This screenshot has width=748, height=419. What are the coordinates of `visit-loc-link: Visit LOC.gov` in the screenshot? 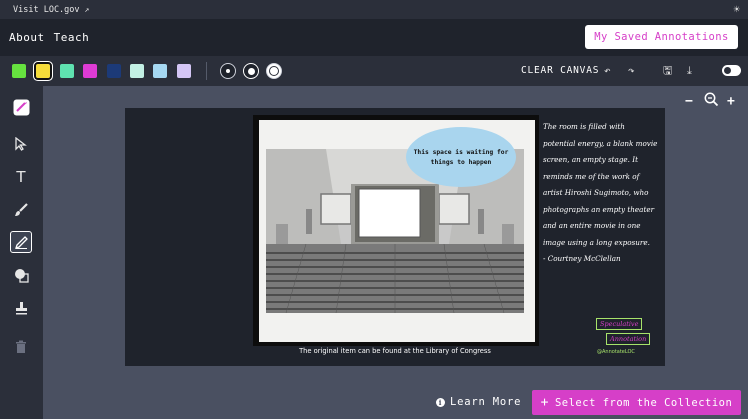 It's located at (46, 10).